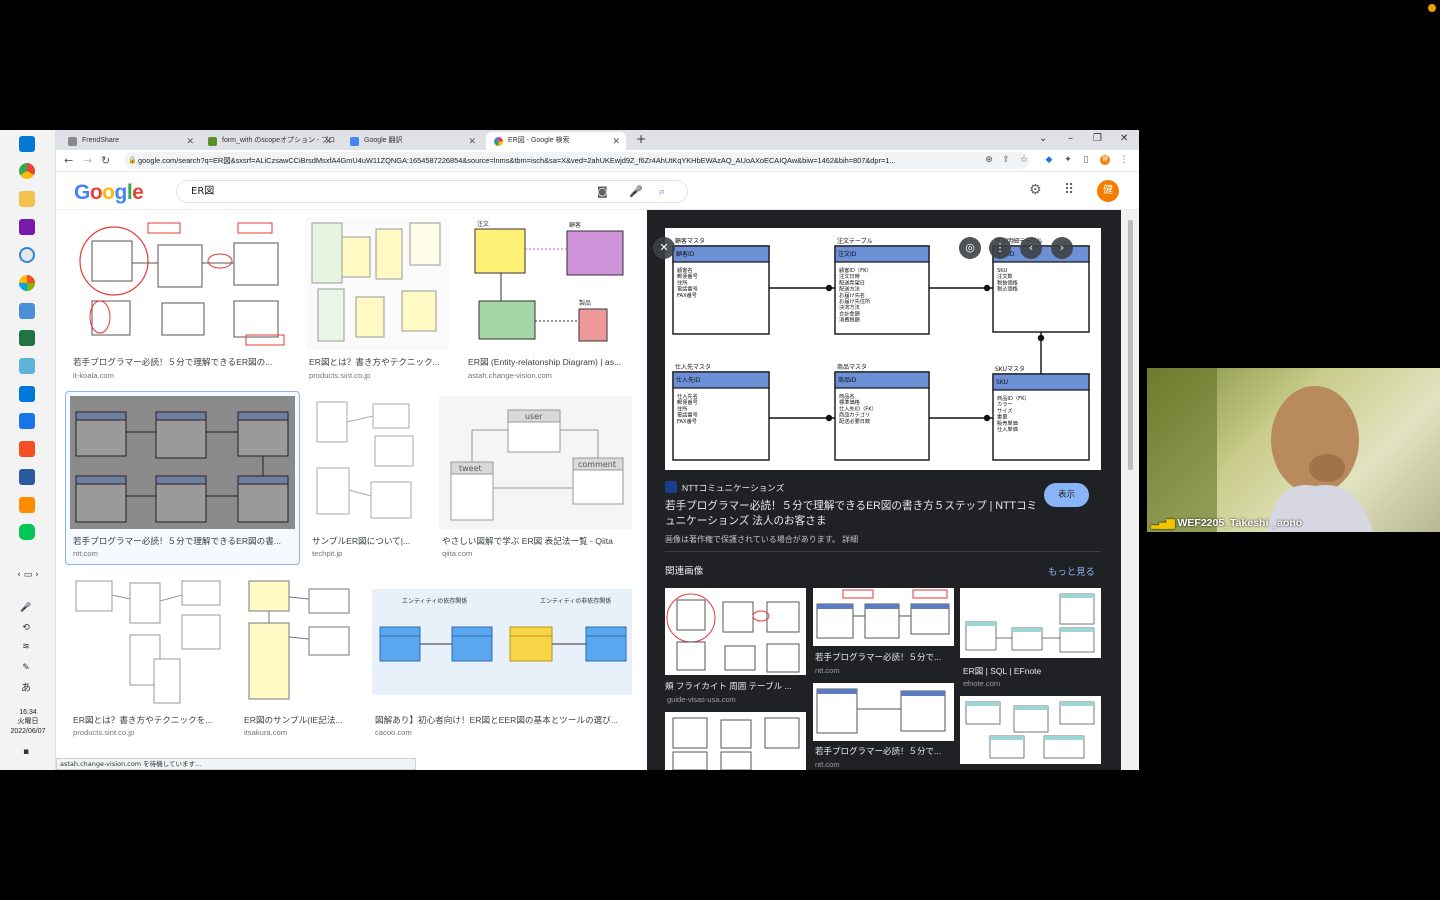  I want to click on search-icon: ⌕, so click(662, 192).